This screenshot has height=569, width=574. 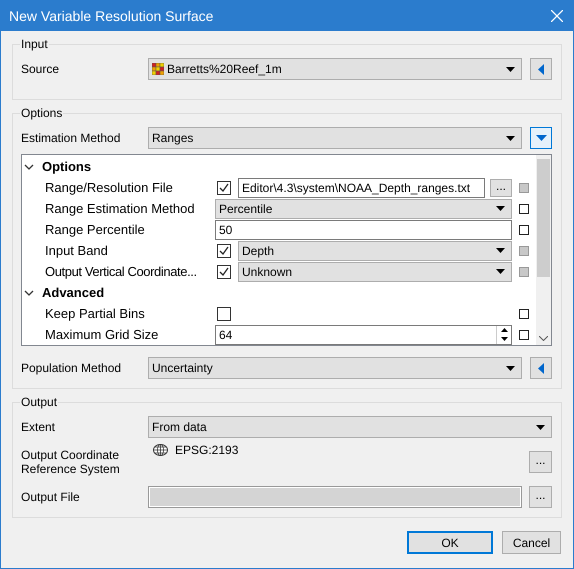 What do you see at coordinates (73, 292) in the screenshot?
I see `section-title: Advanced` at bounding box center [73, 292].